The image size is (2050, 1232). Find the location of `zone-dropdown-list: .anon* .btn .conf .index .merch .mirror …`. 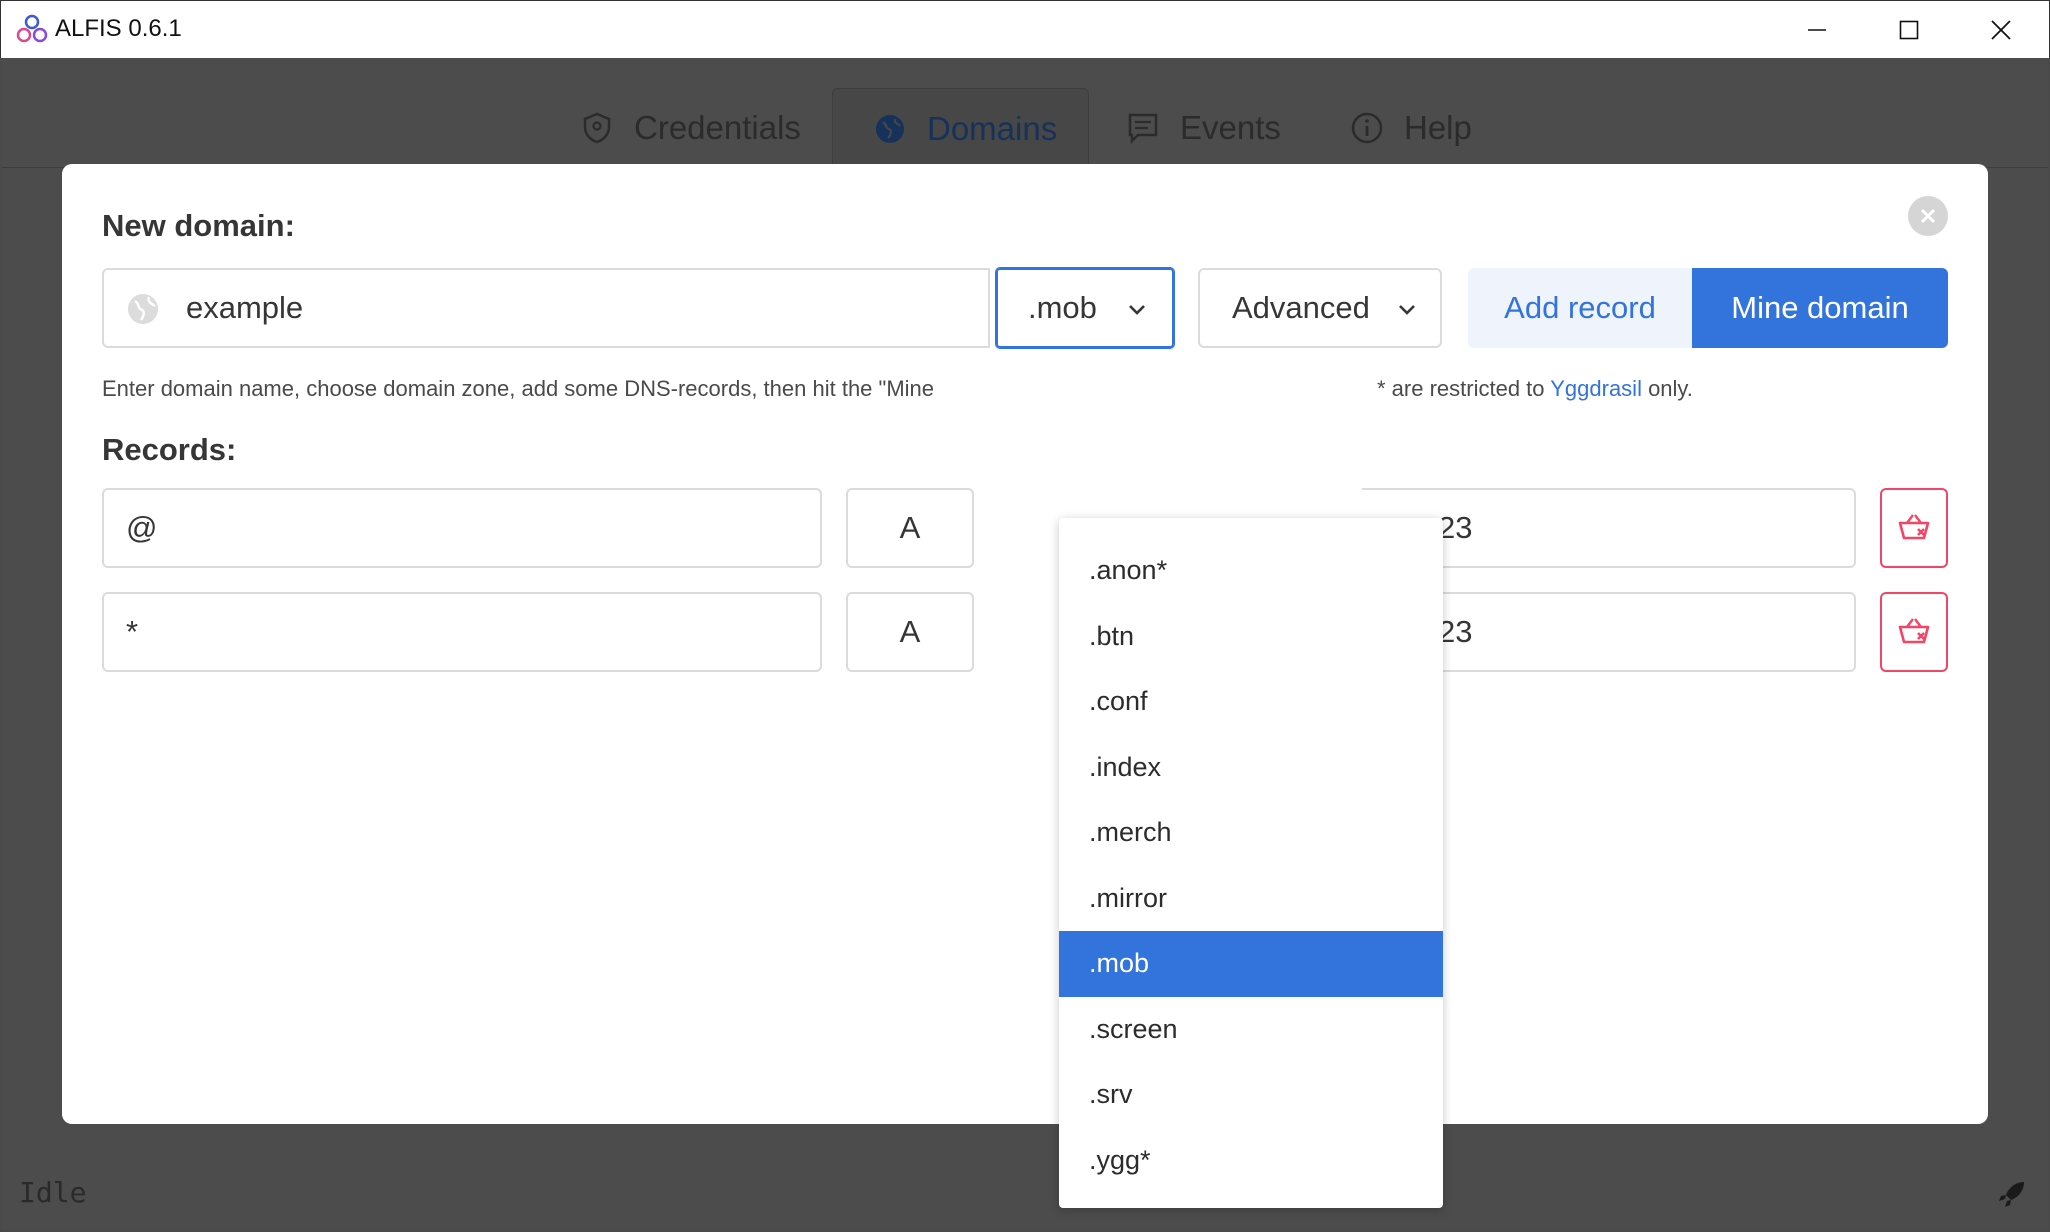

zone-dropdown-list: .anon* .btn .conf .index .merch .mirror … is located at coordinates (1251, 863).